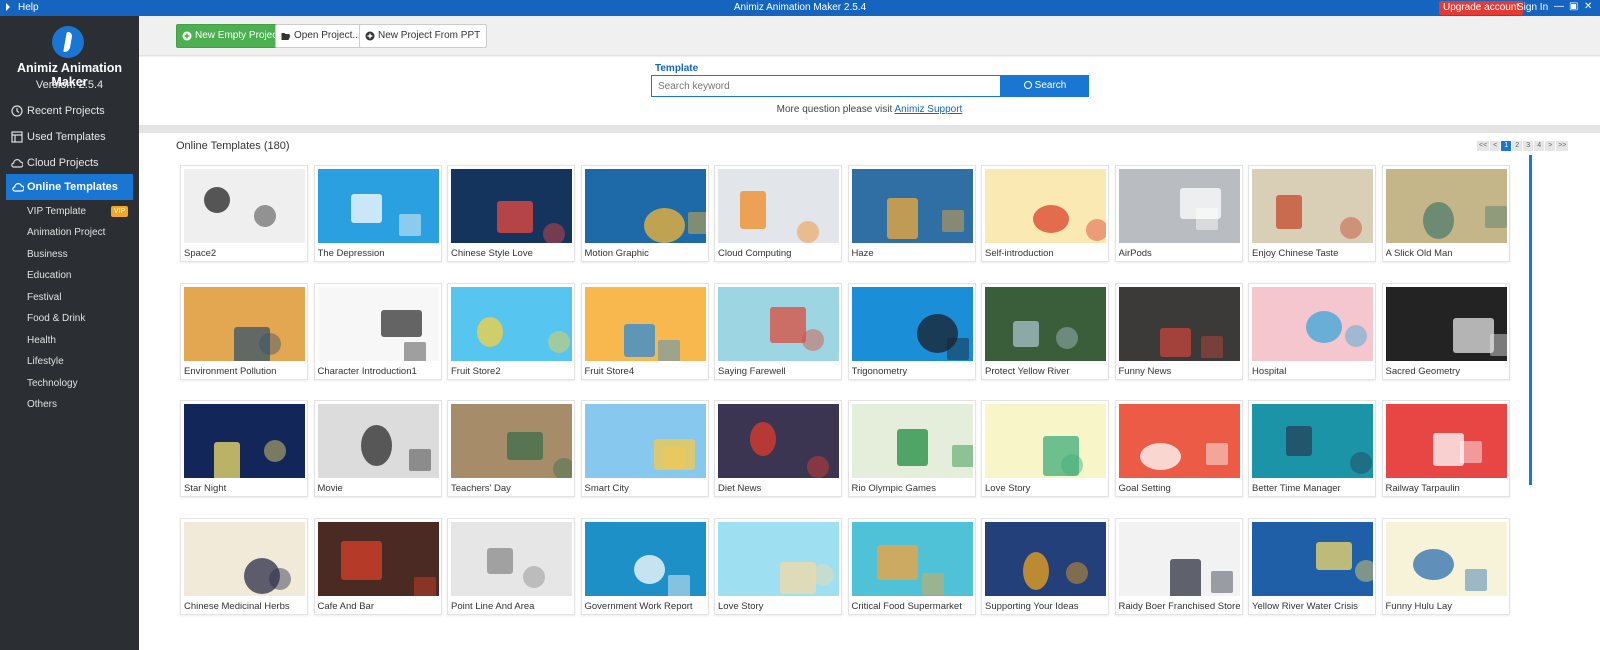  What do you see at coordinates (911, 566) in the screenshot?
I see `template-card: Critical Food Supermarket` at bounding box center [911, 566].